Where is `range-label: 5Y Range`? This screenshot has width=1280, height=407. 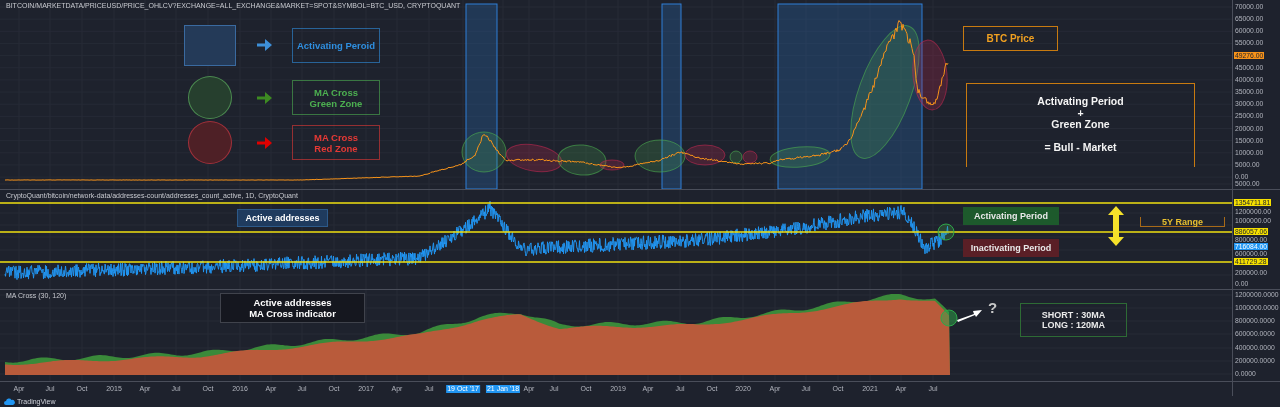 range-label: 5Y Range is located at coordinates (1182, 222).